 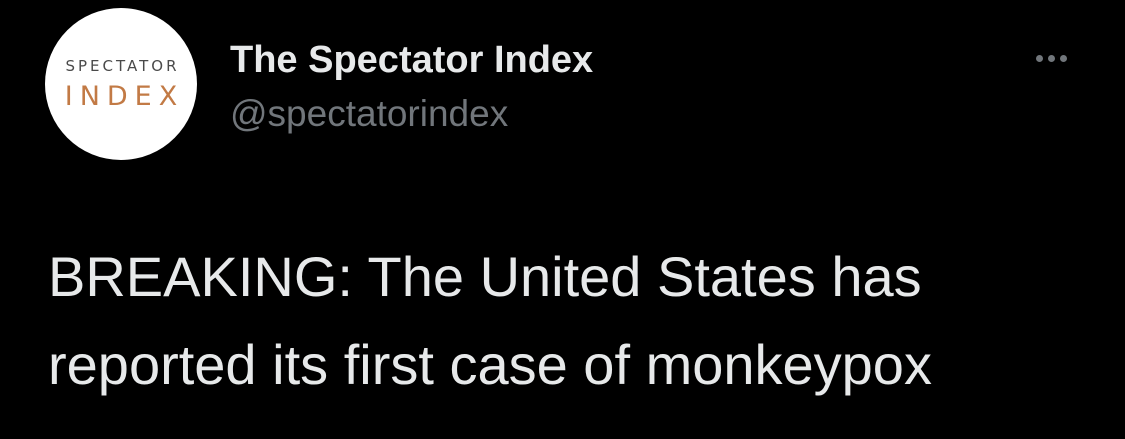 I want to click on avatar: SPECTATOR INDEX, so click(x=121, y=84).